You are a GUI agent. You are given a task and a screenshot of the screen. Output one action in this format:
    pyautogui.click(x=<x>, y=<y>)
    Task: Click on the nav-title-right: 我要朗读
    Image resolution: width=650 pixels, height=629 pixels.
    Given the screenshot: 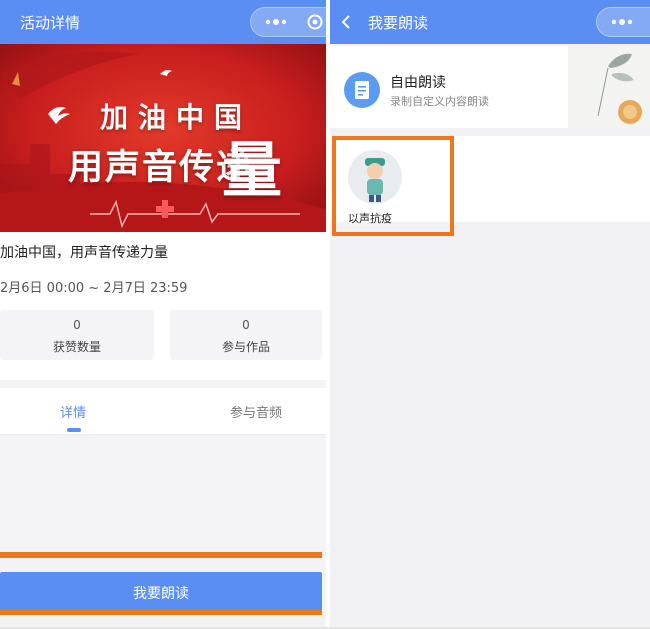 What is the action you would take?
    pyautogui.click(x=398, y=23)
    